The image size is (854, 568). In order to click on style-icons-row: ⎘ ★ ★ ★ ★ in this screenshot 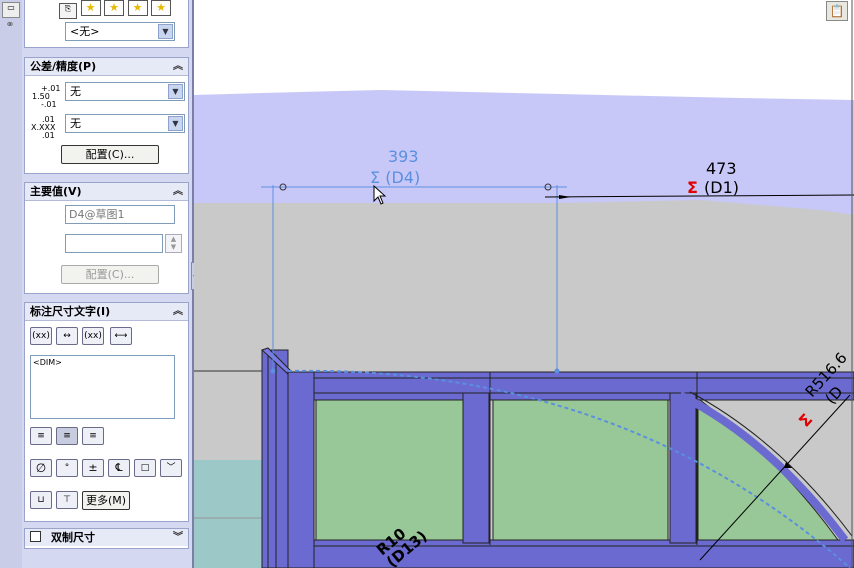, I will do `click(115, 9)`.